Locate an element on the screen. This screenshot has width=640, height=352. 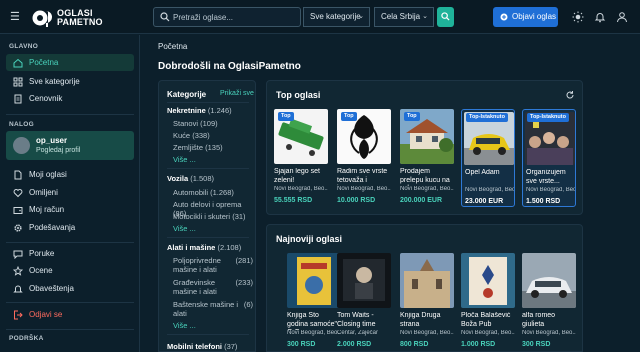
category-group-phones: Mobilni telefoni (37) is located at coordinates (202, 346).